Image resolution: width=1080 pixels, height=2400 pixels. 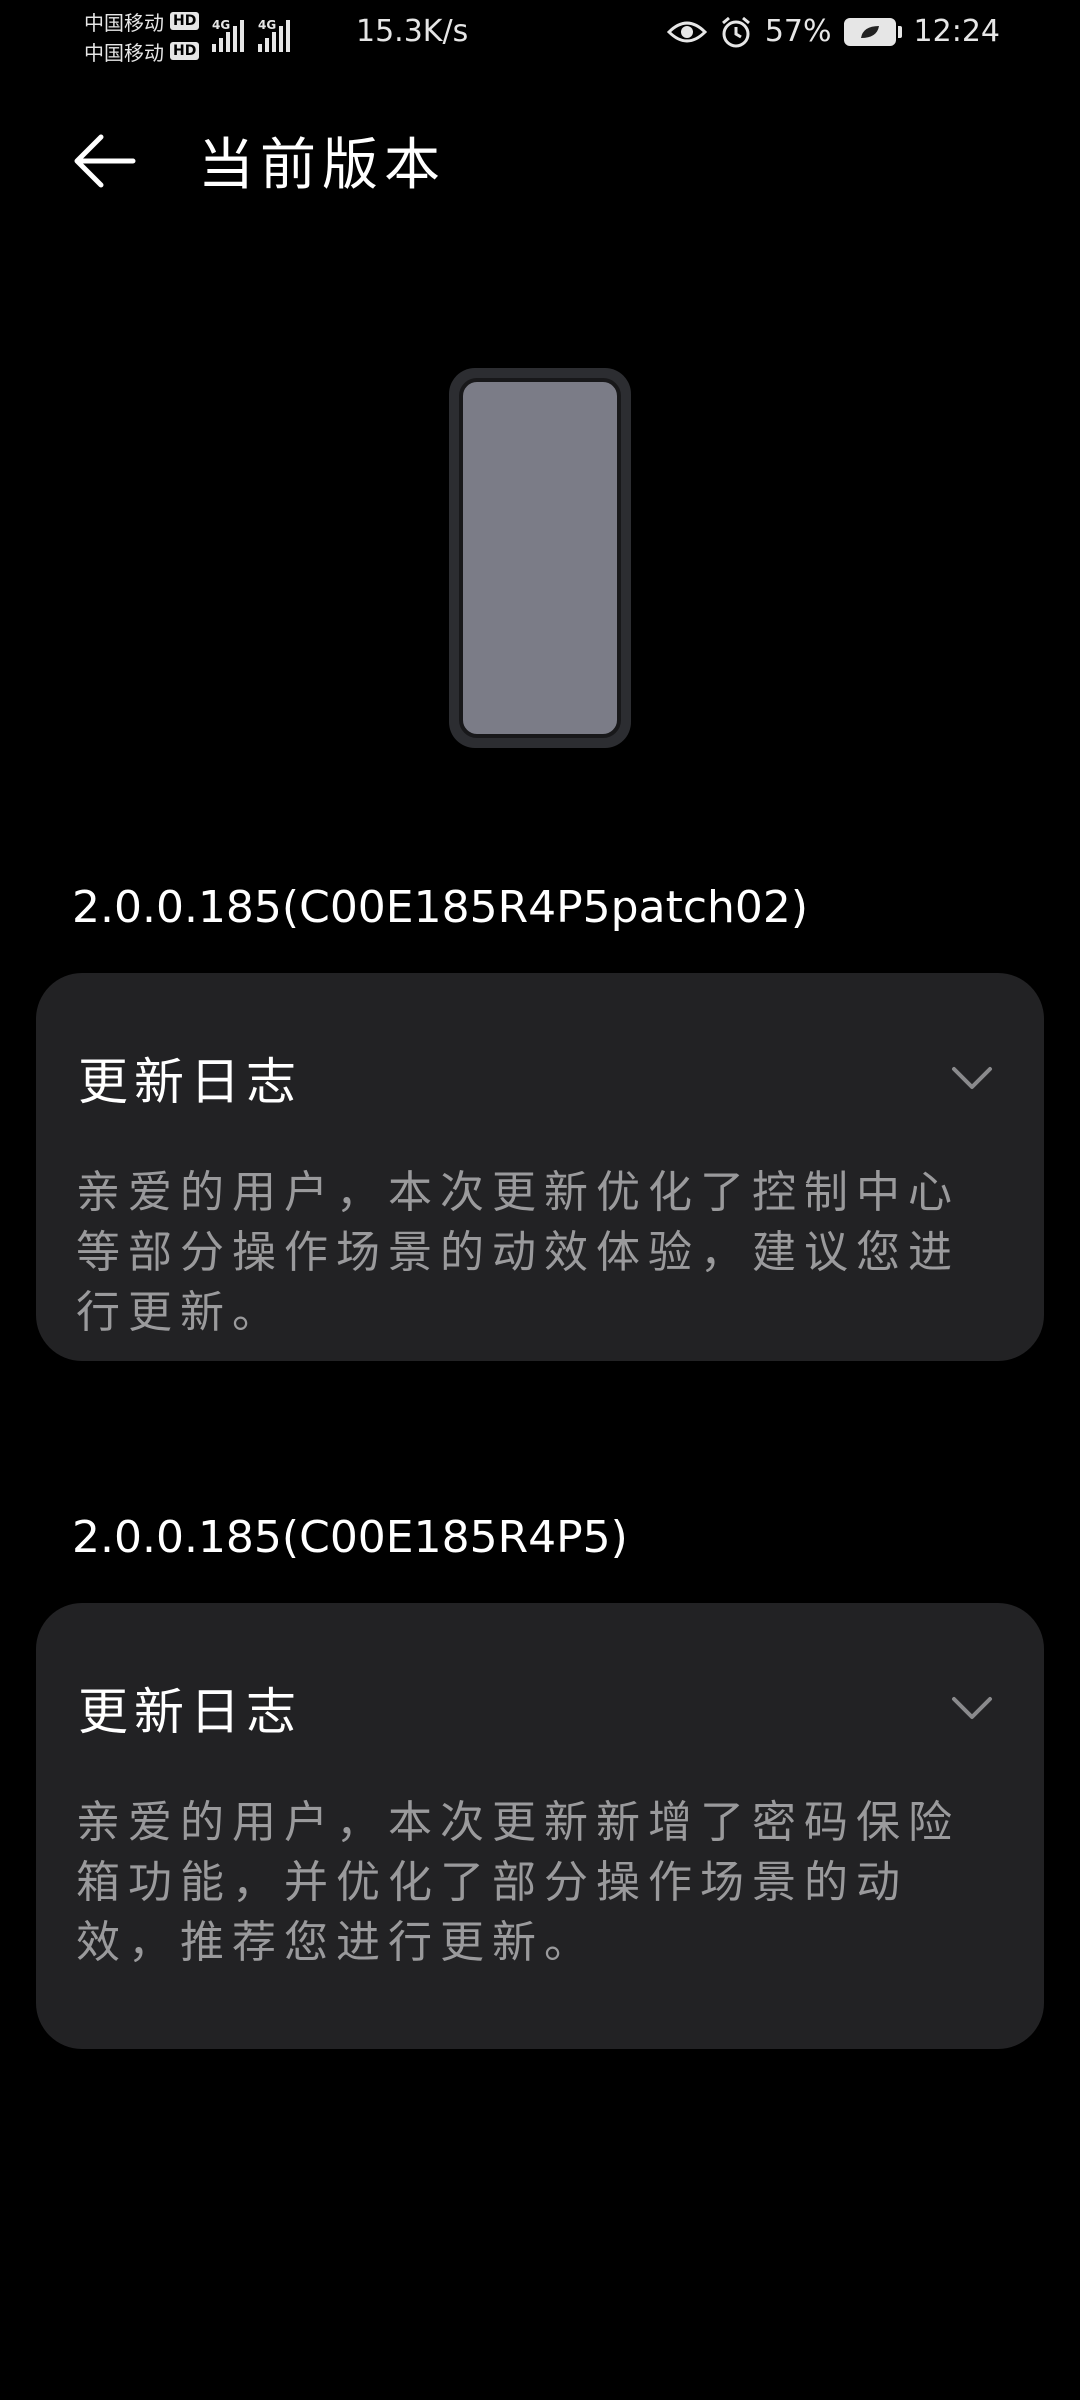 I want to click on carrier-row-1: 中国移动 HD, so click(x=142, y=21).